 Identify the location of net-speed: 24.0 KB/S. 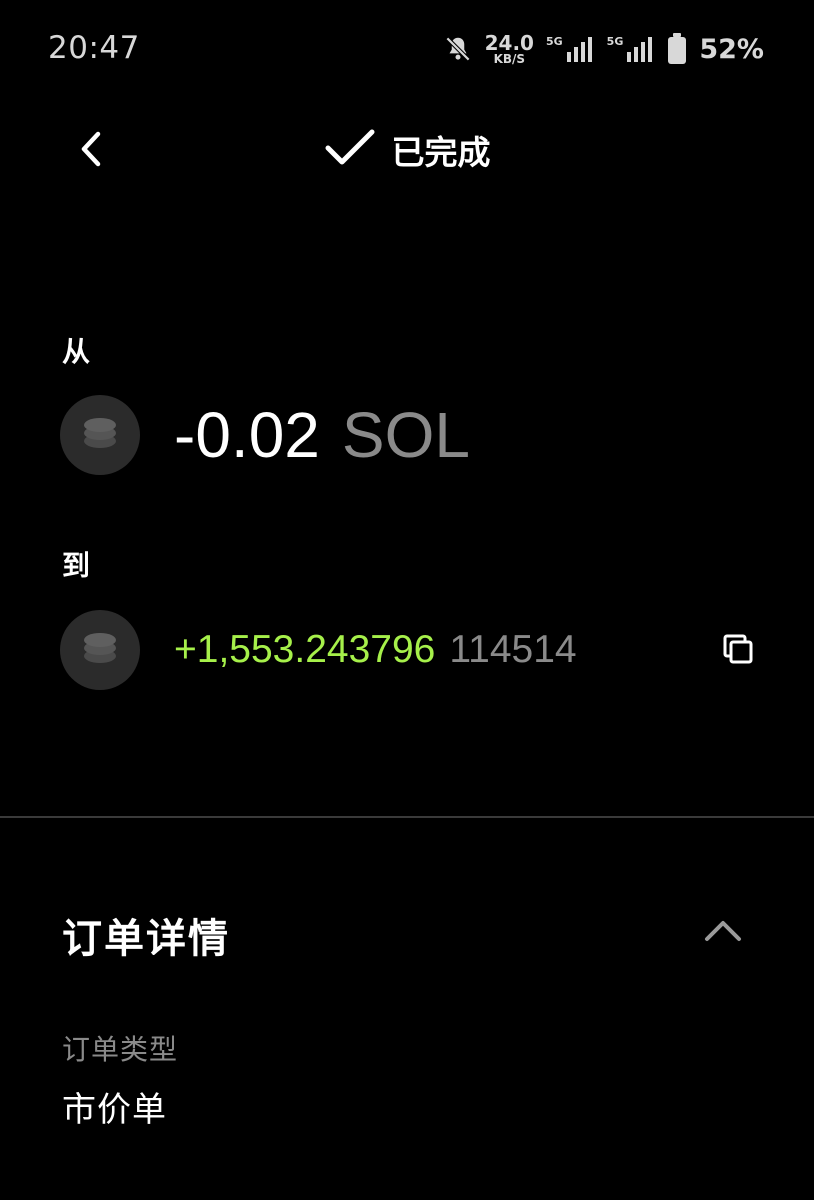
(509, 49).